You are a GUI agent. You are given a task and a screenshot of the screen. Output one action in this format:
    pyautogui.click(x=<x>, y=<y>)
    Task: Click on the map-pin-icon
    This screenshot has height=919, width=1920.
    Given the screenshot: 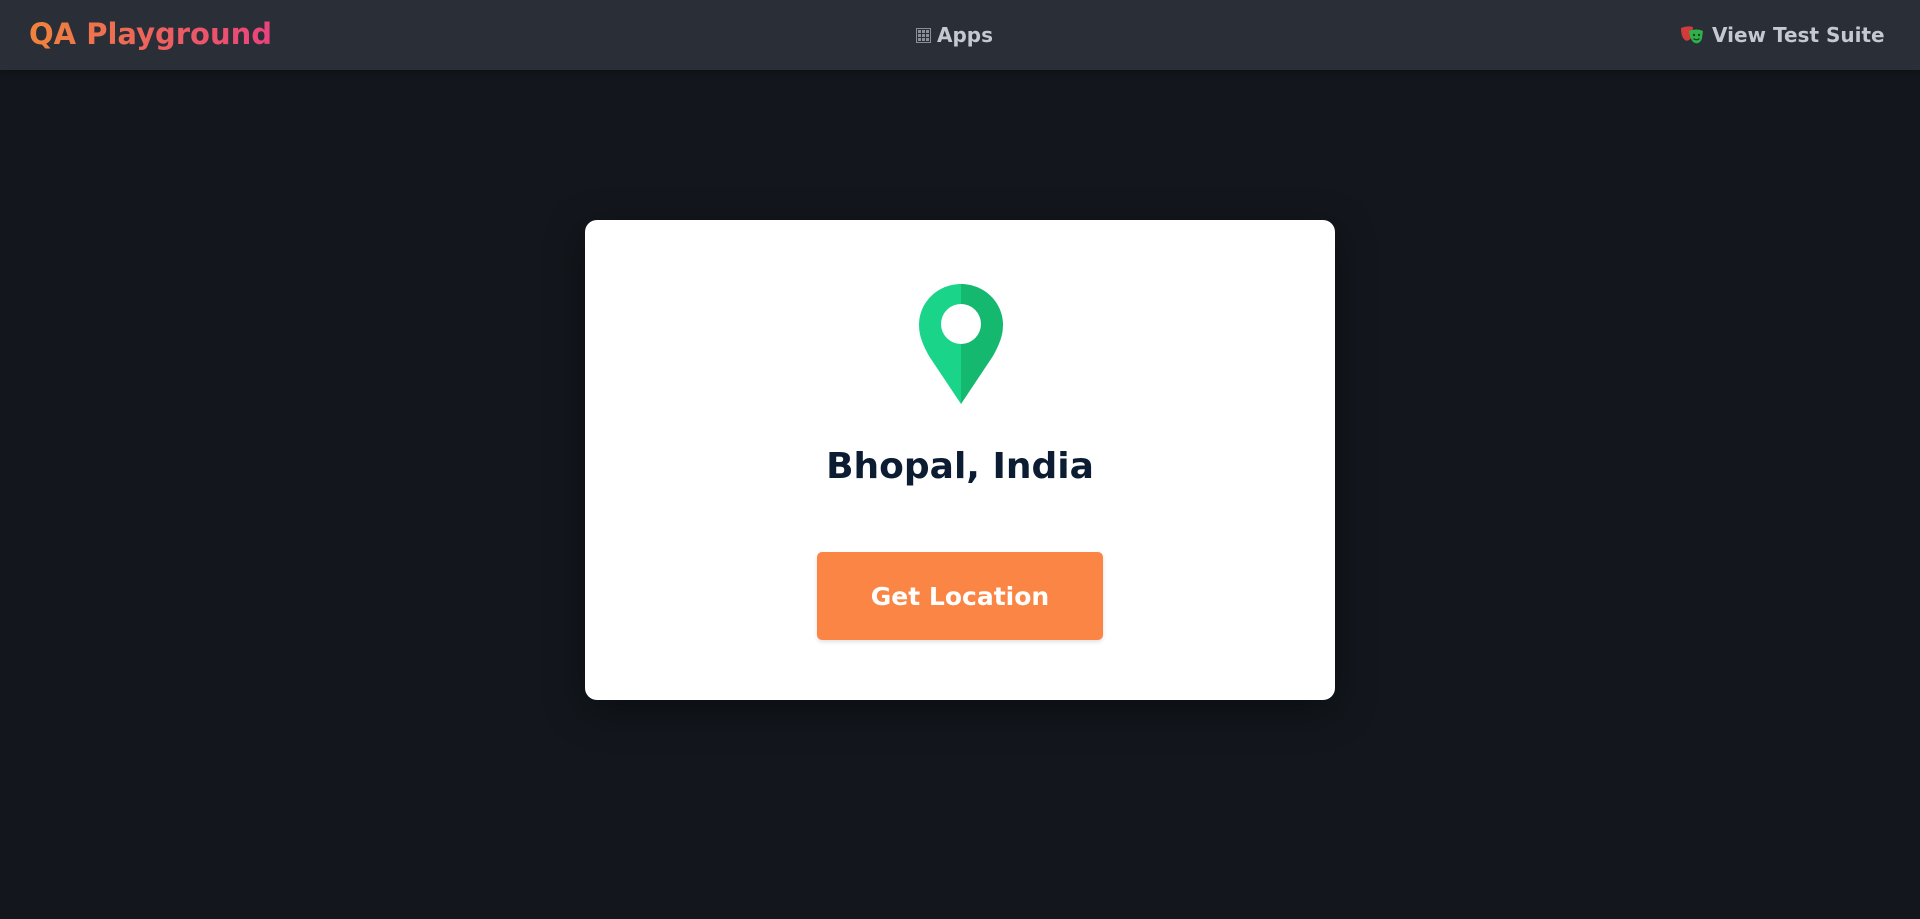 What is the action you would take?
    pyautogui.click(x=961, y=344)
    